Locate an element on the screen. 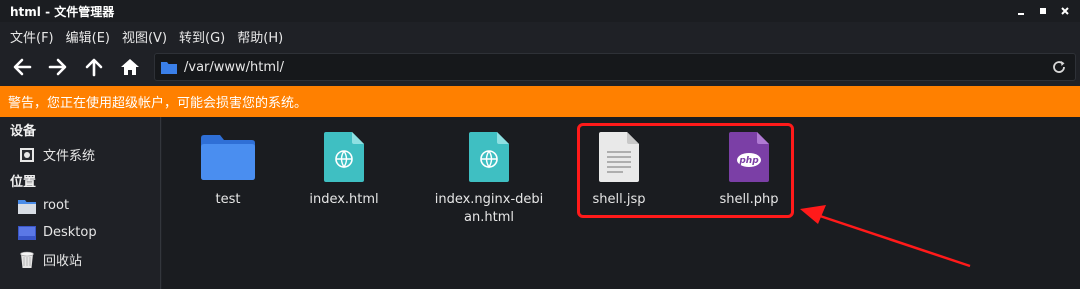 The width and height of the screenshot is (1080, 289). window-controls is located at coordinates (1043, 11).